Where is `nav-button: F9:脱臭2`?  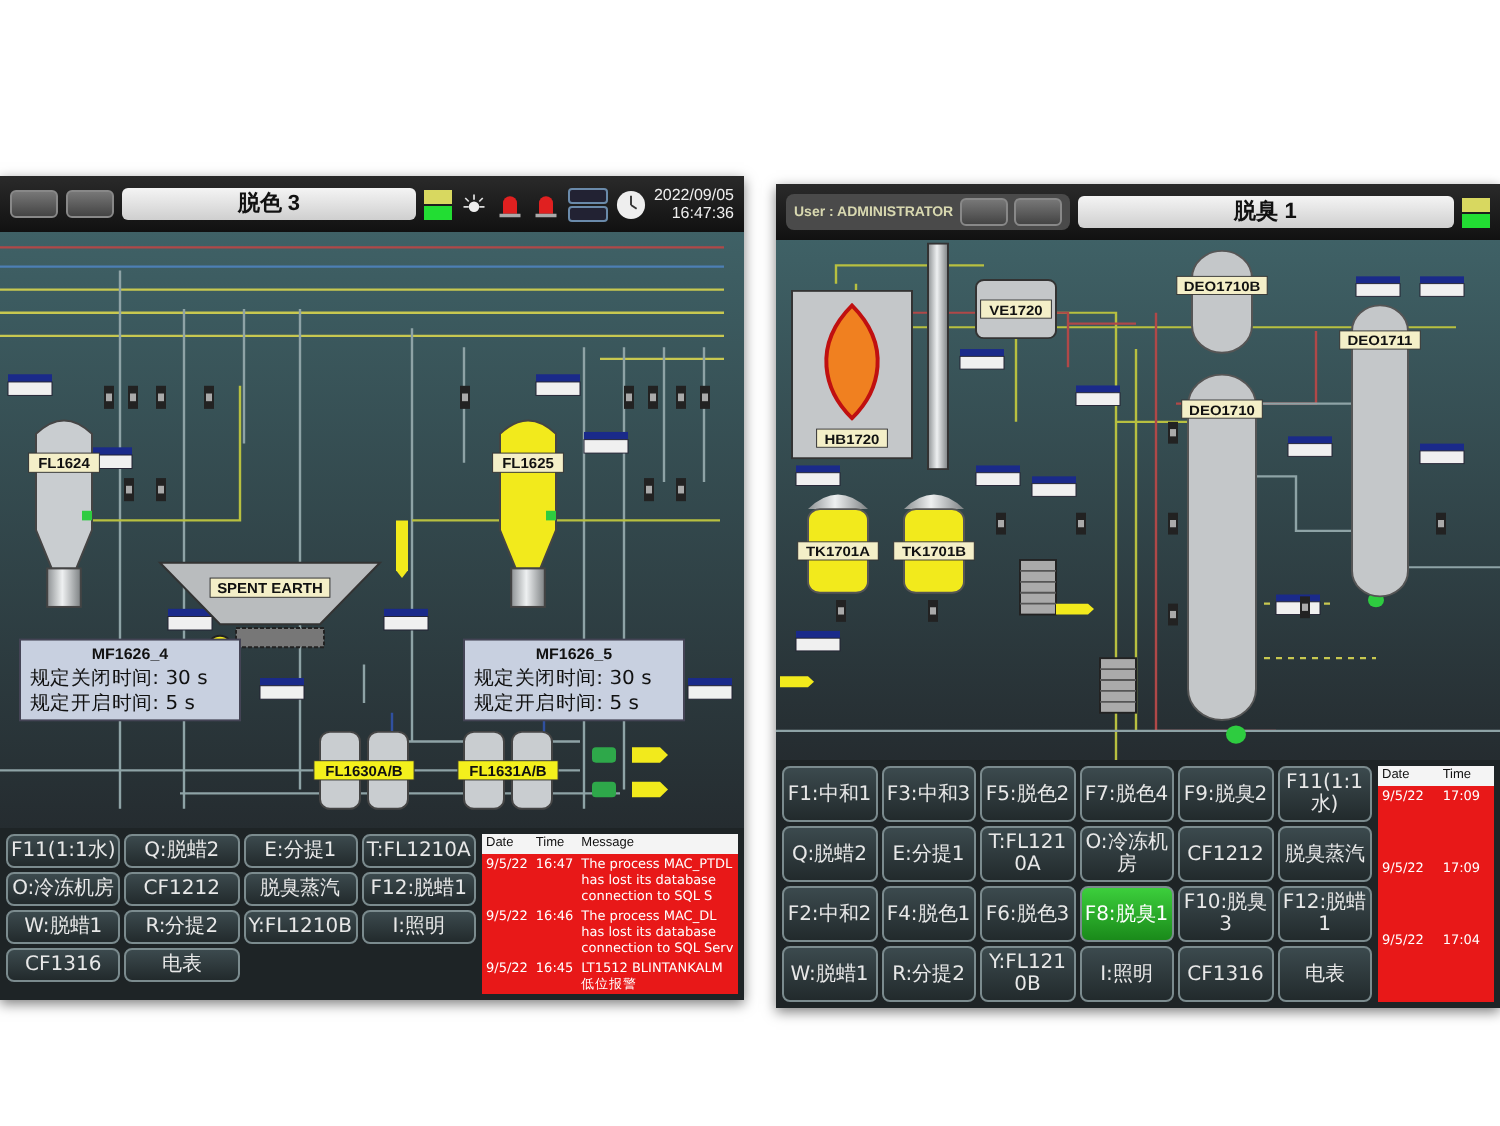
nav-button: F9:脱臭2 is located at coordinates (1225, 794).